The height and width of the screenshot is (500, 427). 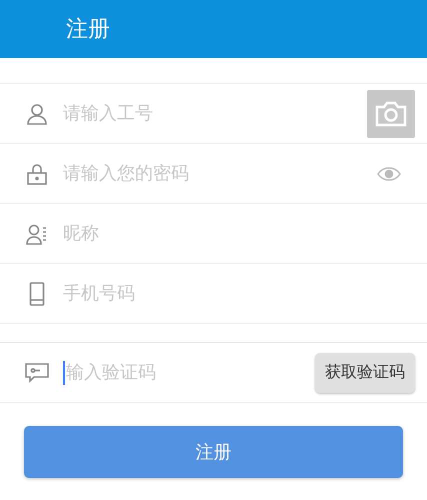 What do you see at coordinates (389, 173) in the screenshot?
I see `eye-icon` at bounding box center [389, 173].